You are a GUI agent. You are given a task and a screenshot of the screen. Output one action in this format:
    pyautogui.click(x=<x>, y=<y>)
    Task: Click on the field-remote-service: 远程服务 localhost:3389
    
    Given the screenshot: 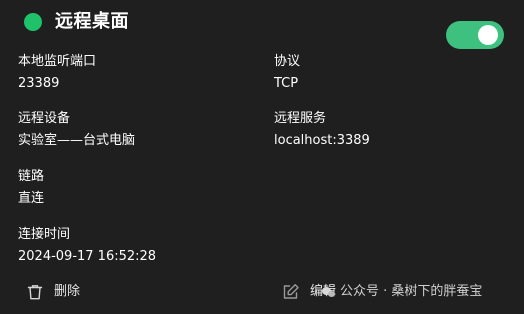 What is the action you would take?
    pyautogui.click(x=322, y=130)
    